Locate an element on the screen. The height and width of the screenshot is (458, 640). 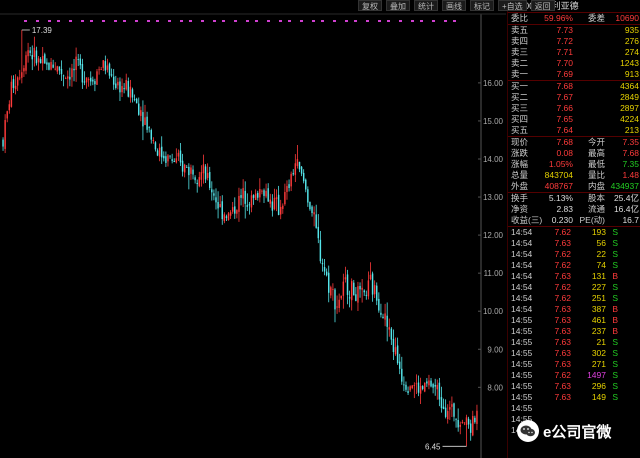
fund-value: 2.83 is located at coordinates (564, 209).